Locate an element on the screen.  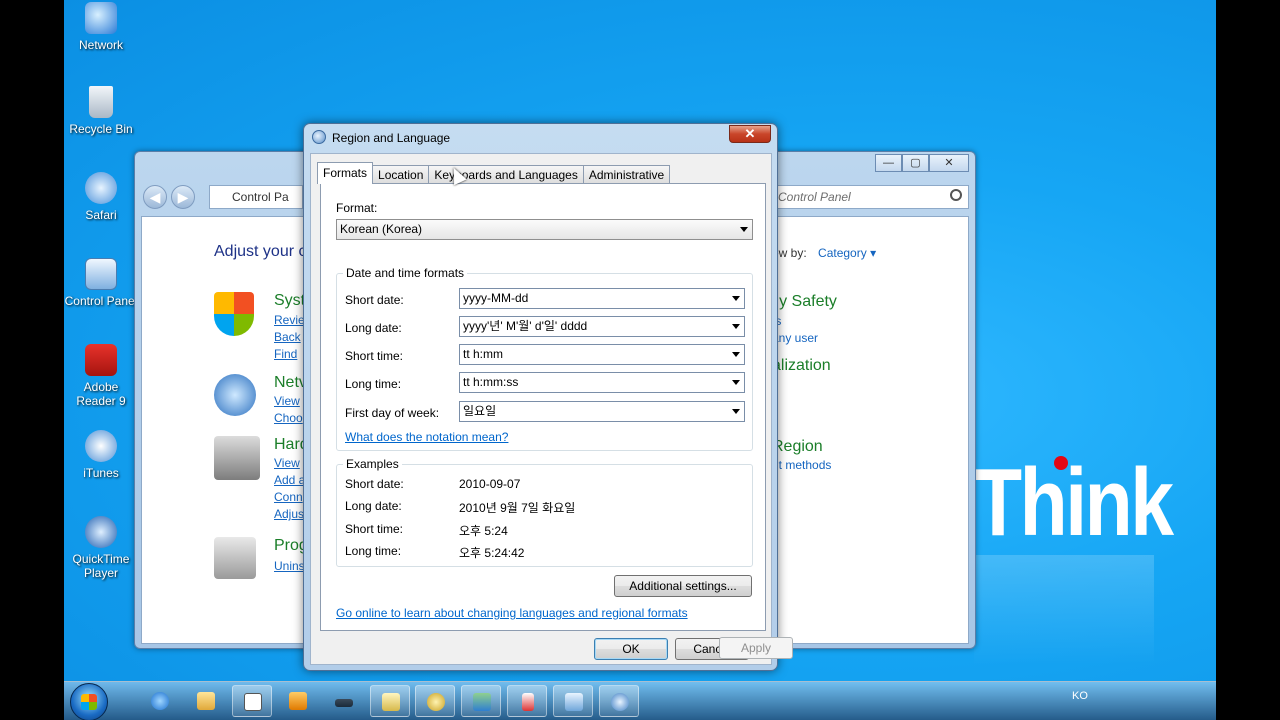
maximize-button: ▢ is located at coordinates (915, 163).